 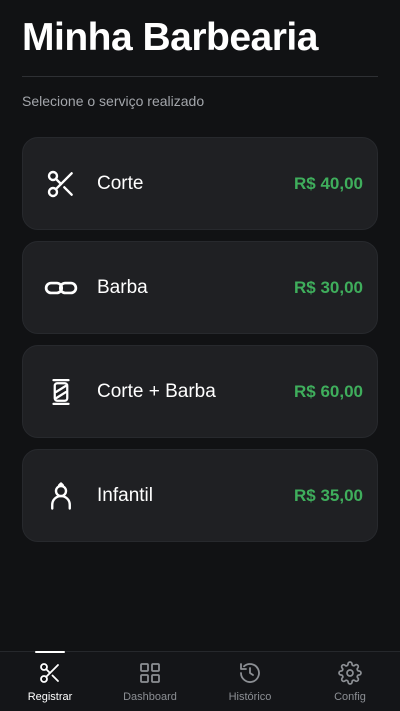 I want to click on nav-item-dashboard: Dashboard, so click(x=150, y=681).